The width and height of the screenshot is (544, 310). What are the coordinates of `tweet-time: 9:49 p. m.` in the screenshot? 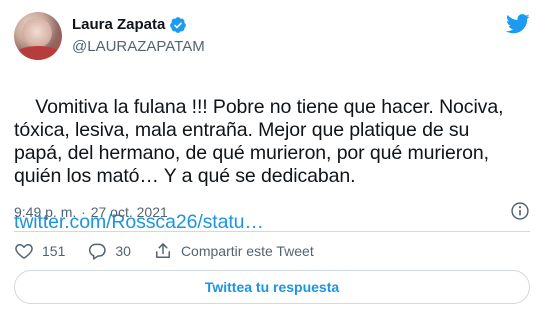 It's located at (45, 212).